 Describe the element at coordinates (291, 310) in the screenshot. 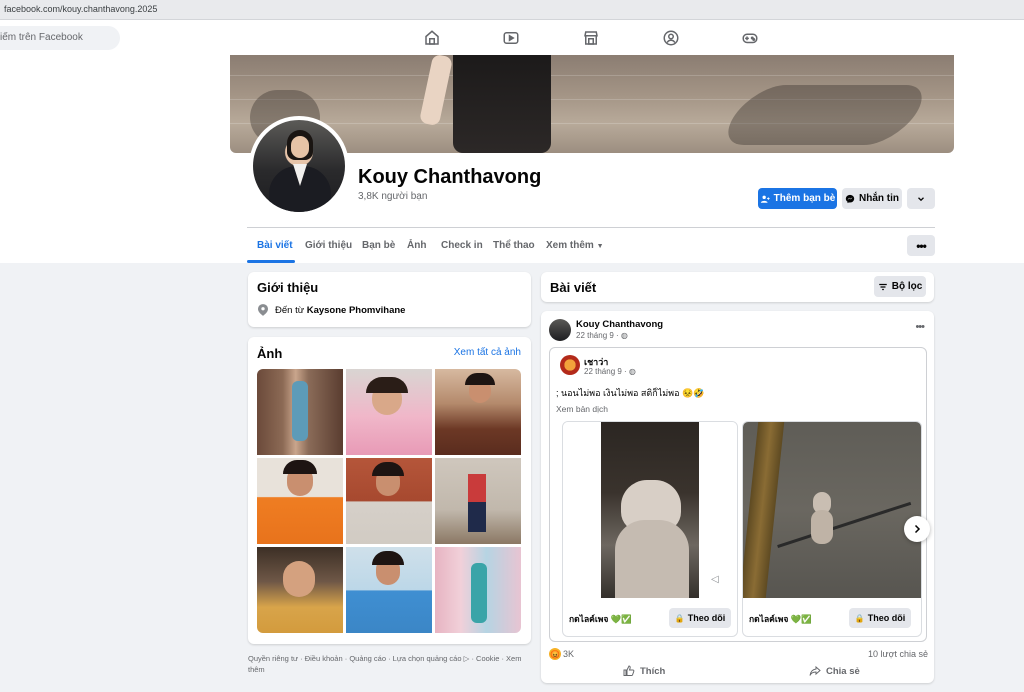

I see `hometown-prefix: Đến từ` at that location.